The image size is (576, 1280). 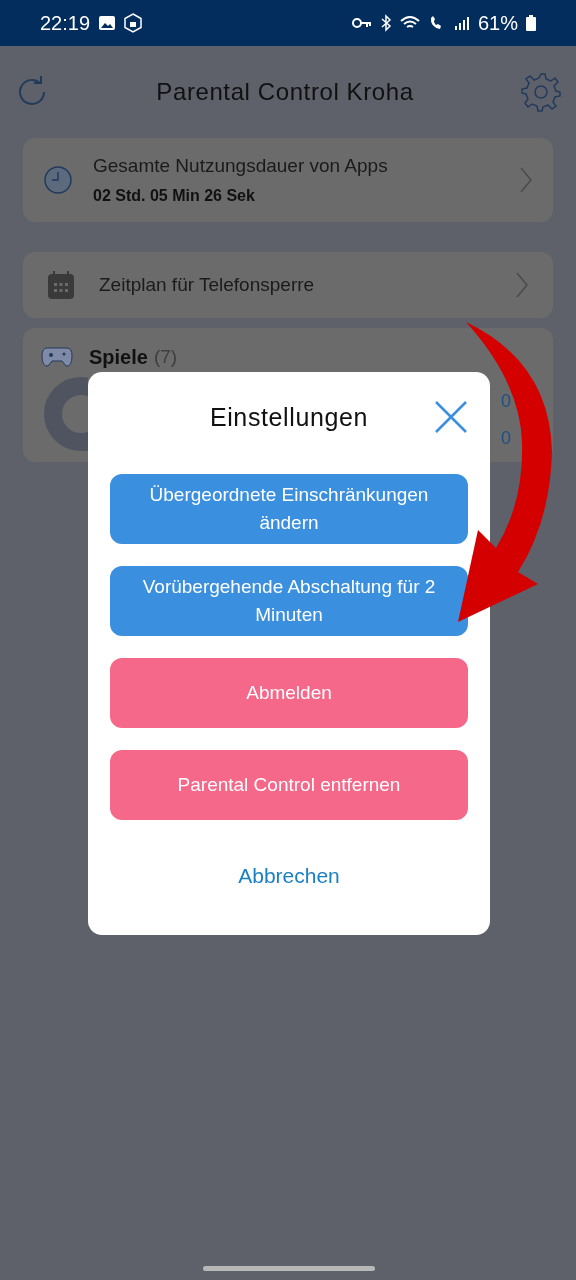 I want to click on usage-card: Gesamte Nutzungsdauer von Apps 02 Std. 05 Min 26 Sek, so click(x=288, y=180).